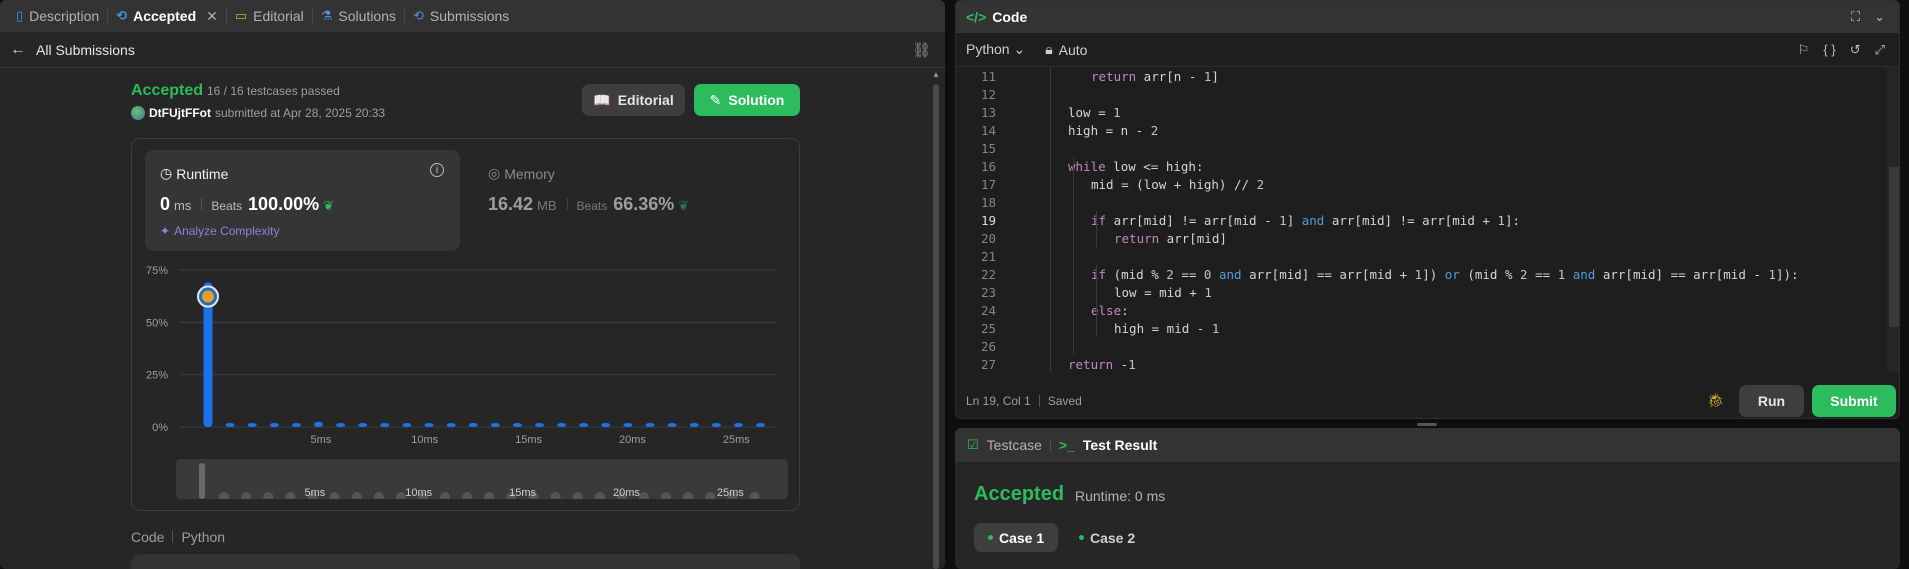 This screenshot has height=569, width=1909. I want to click on avatar, so click(138, 113).